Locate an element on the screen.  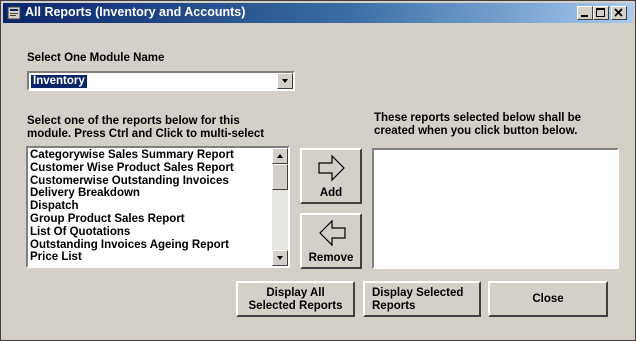
list-item: List Of Quotations is located at coordinates (132, 232).